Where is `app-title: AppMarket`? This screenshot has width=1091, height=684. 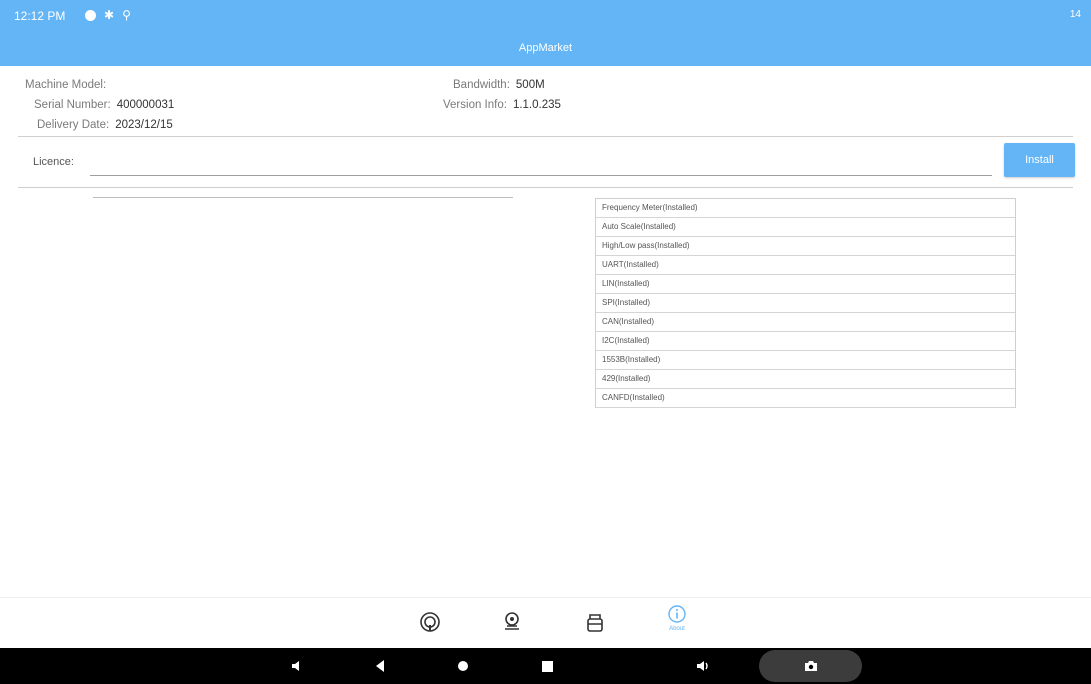 app-title: AppMarket is located at coordinates (545, 48).